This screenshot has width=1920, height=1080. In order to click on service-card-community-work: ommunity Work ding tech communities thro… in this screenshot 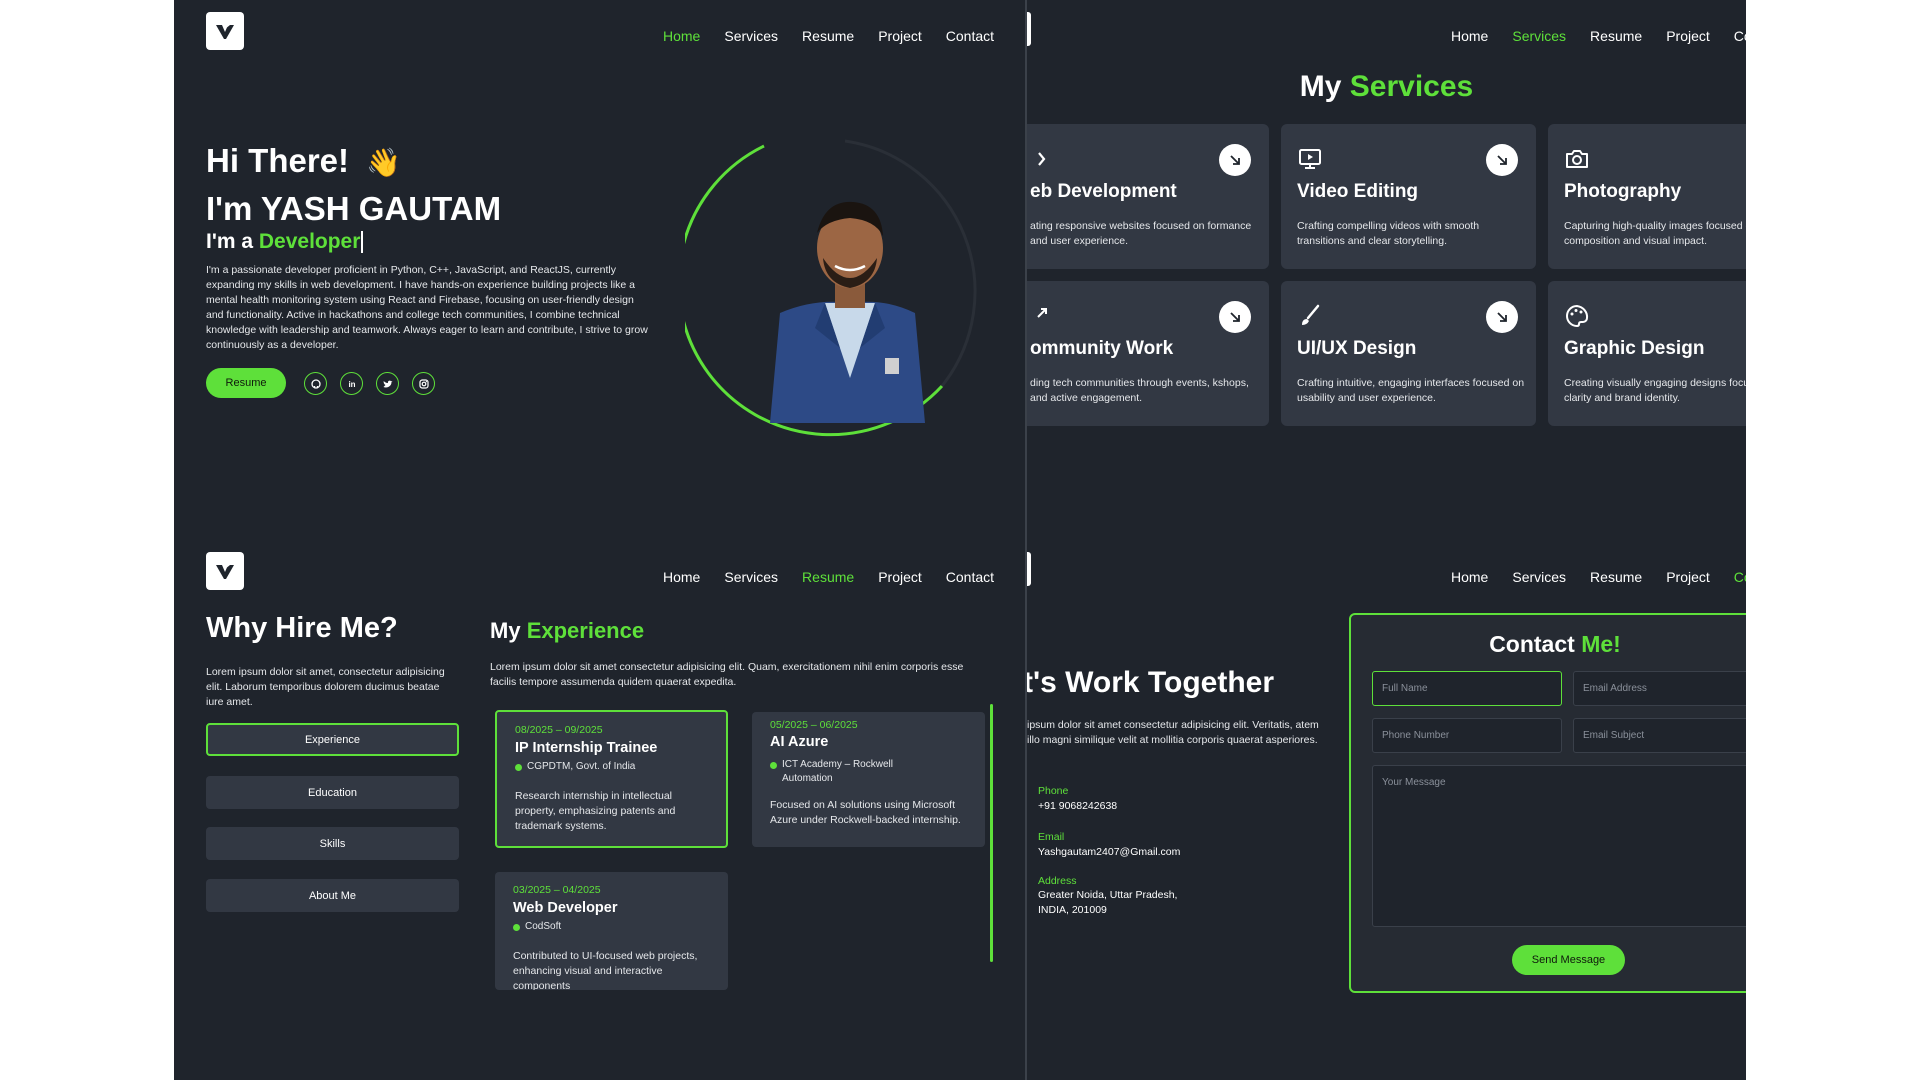, I will do `click(1148, 353)`.